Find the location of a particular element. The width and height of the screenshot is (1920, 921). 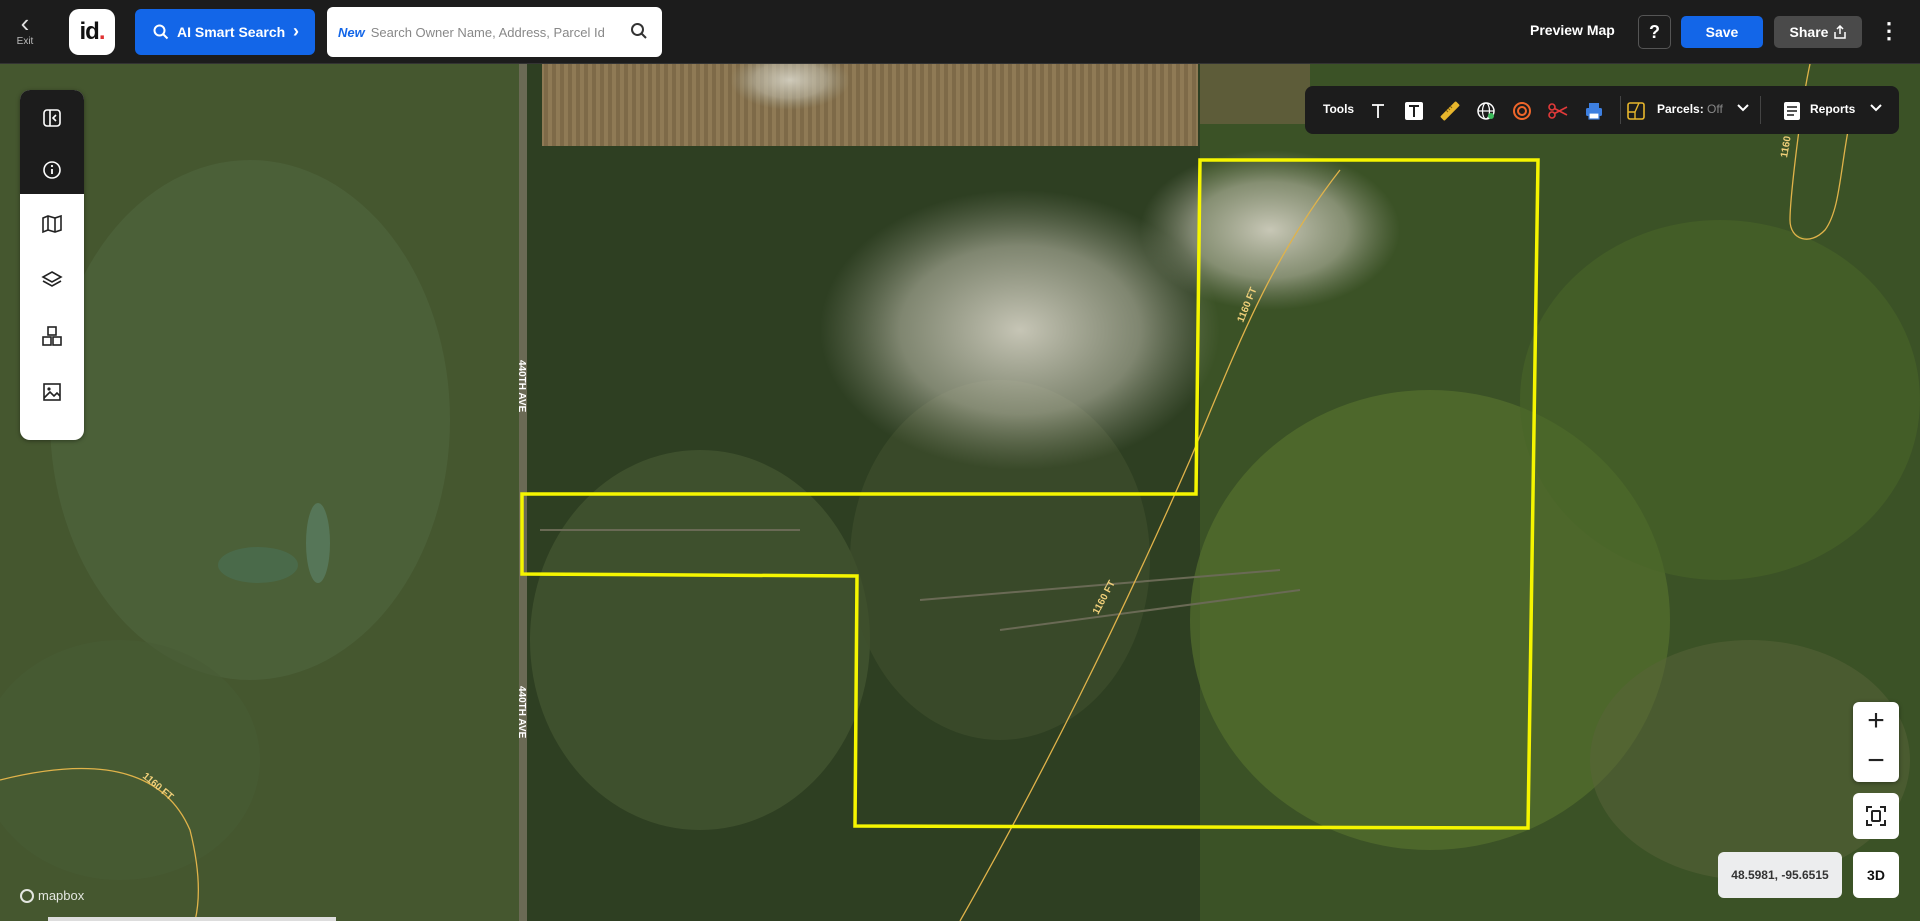

parcels-toggle-button is located at coordinates (1636, 111).